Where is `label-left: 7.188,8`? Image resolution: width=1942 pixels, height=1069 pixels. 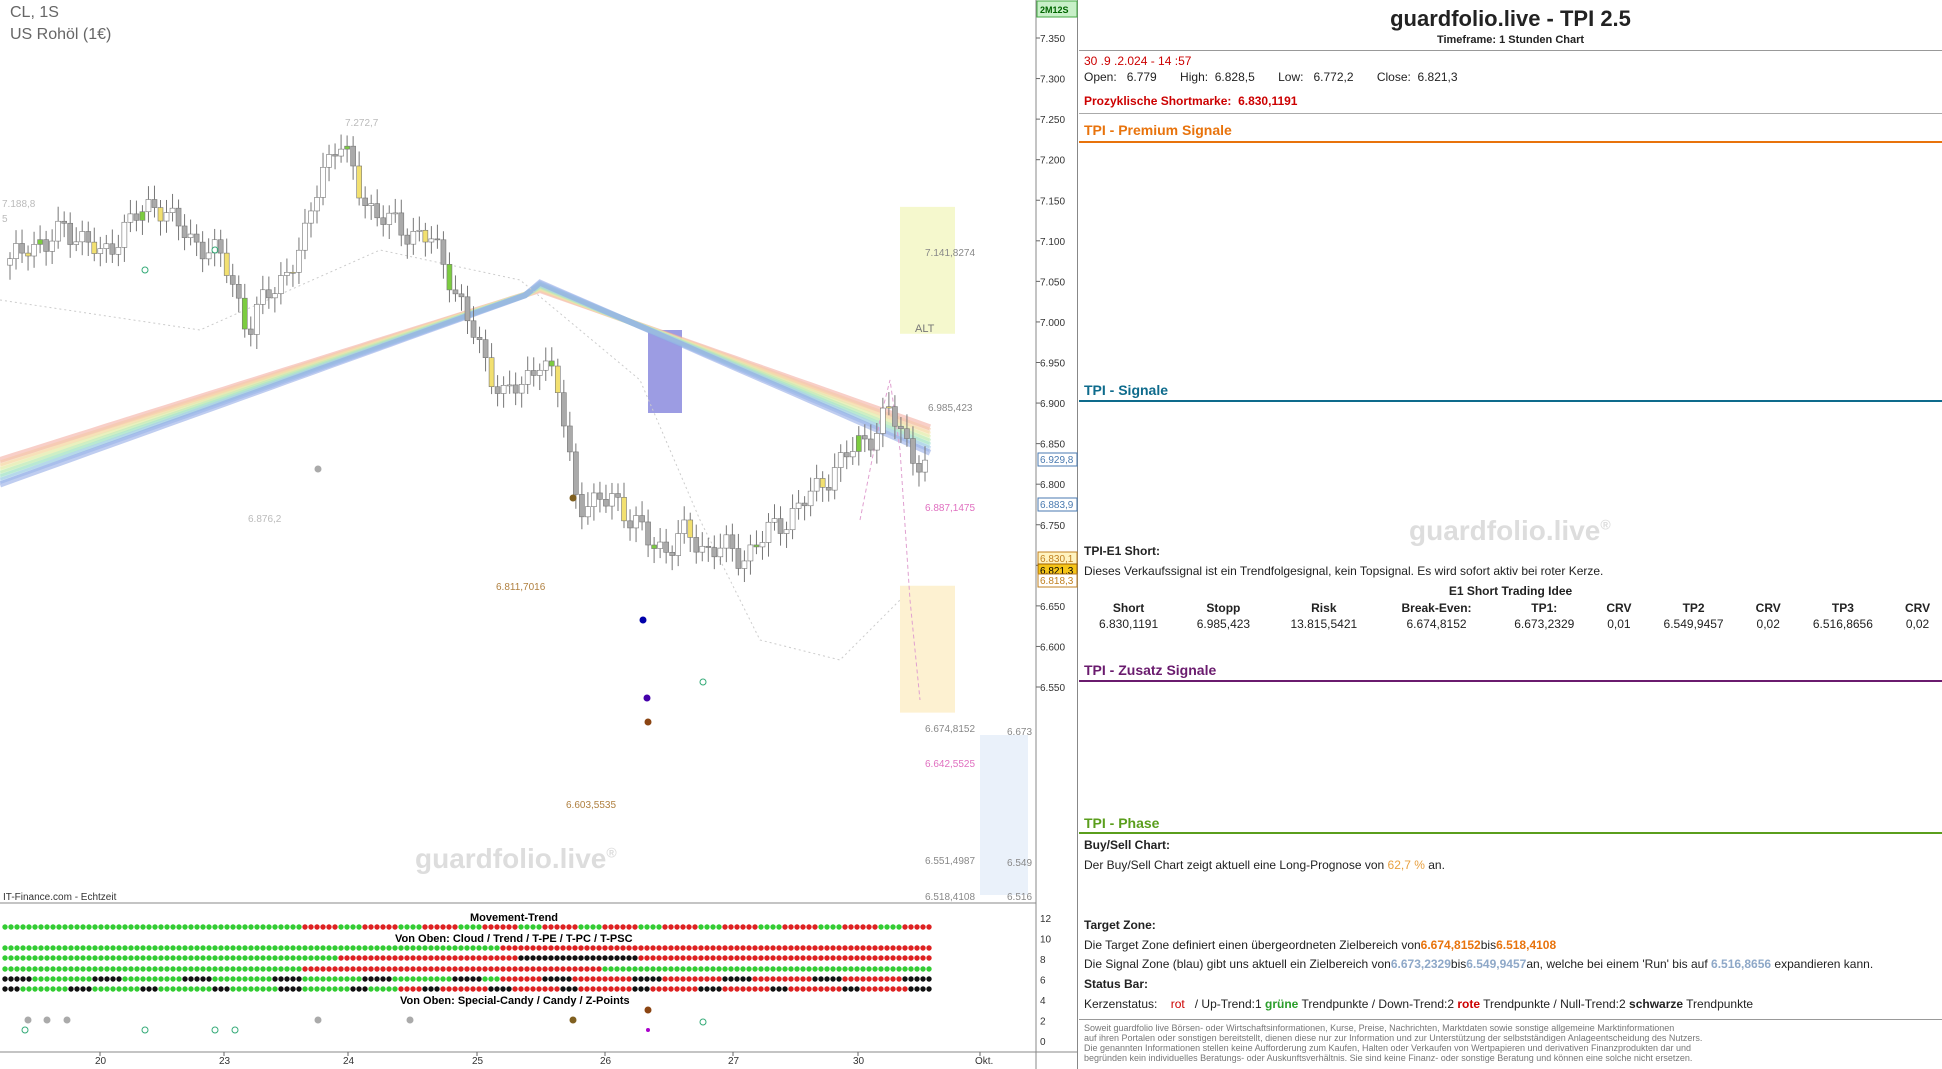 label-left: 7.188,8 is located at coordinates (19, 204).